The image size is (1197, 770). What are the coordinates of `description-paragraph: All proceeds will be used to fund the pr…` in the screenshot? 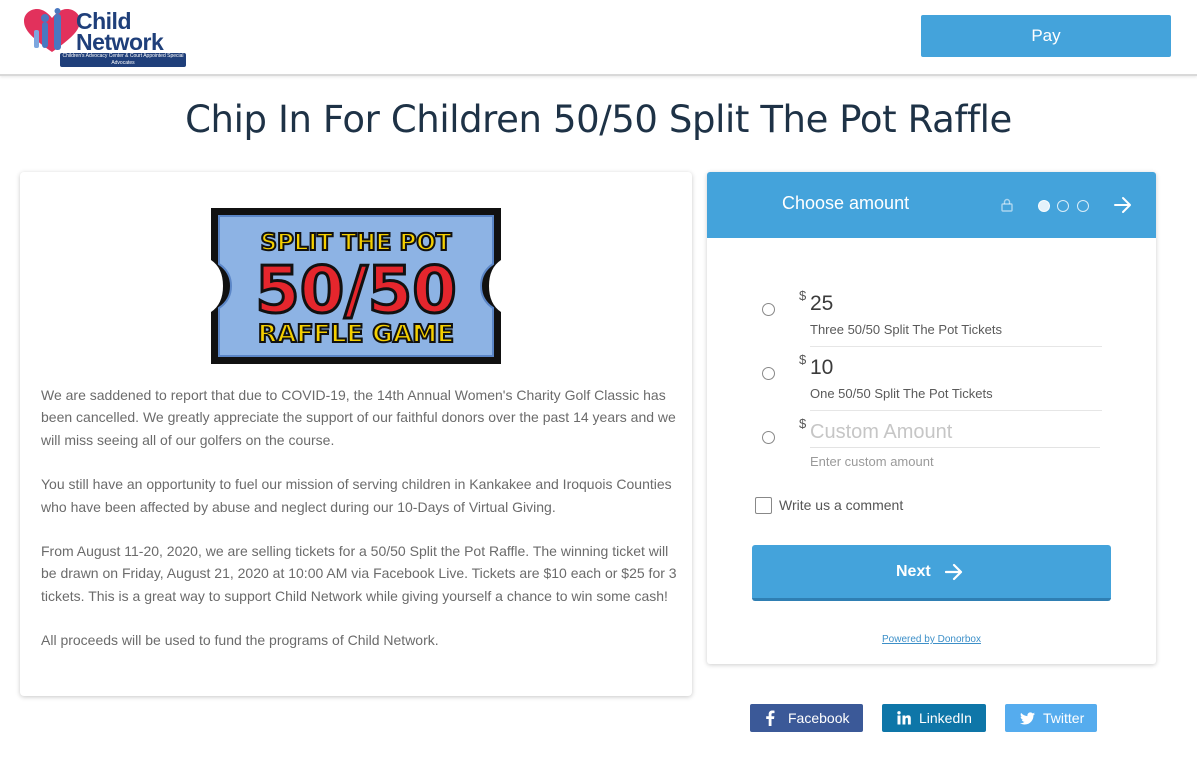 It's located at (240, 640).